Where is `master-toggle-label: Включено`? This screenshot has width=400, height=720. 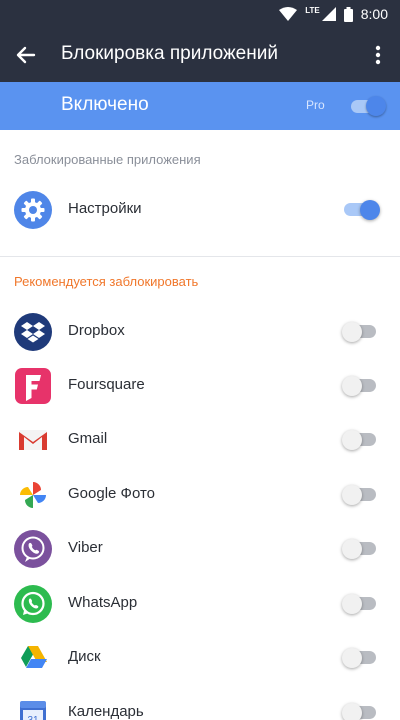
master-toggle-label: Включено is located at coordinates (105, 104).